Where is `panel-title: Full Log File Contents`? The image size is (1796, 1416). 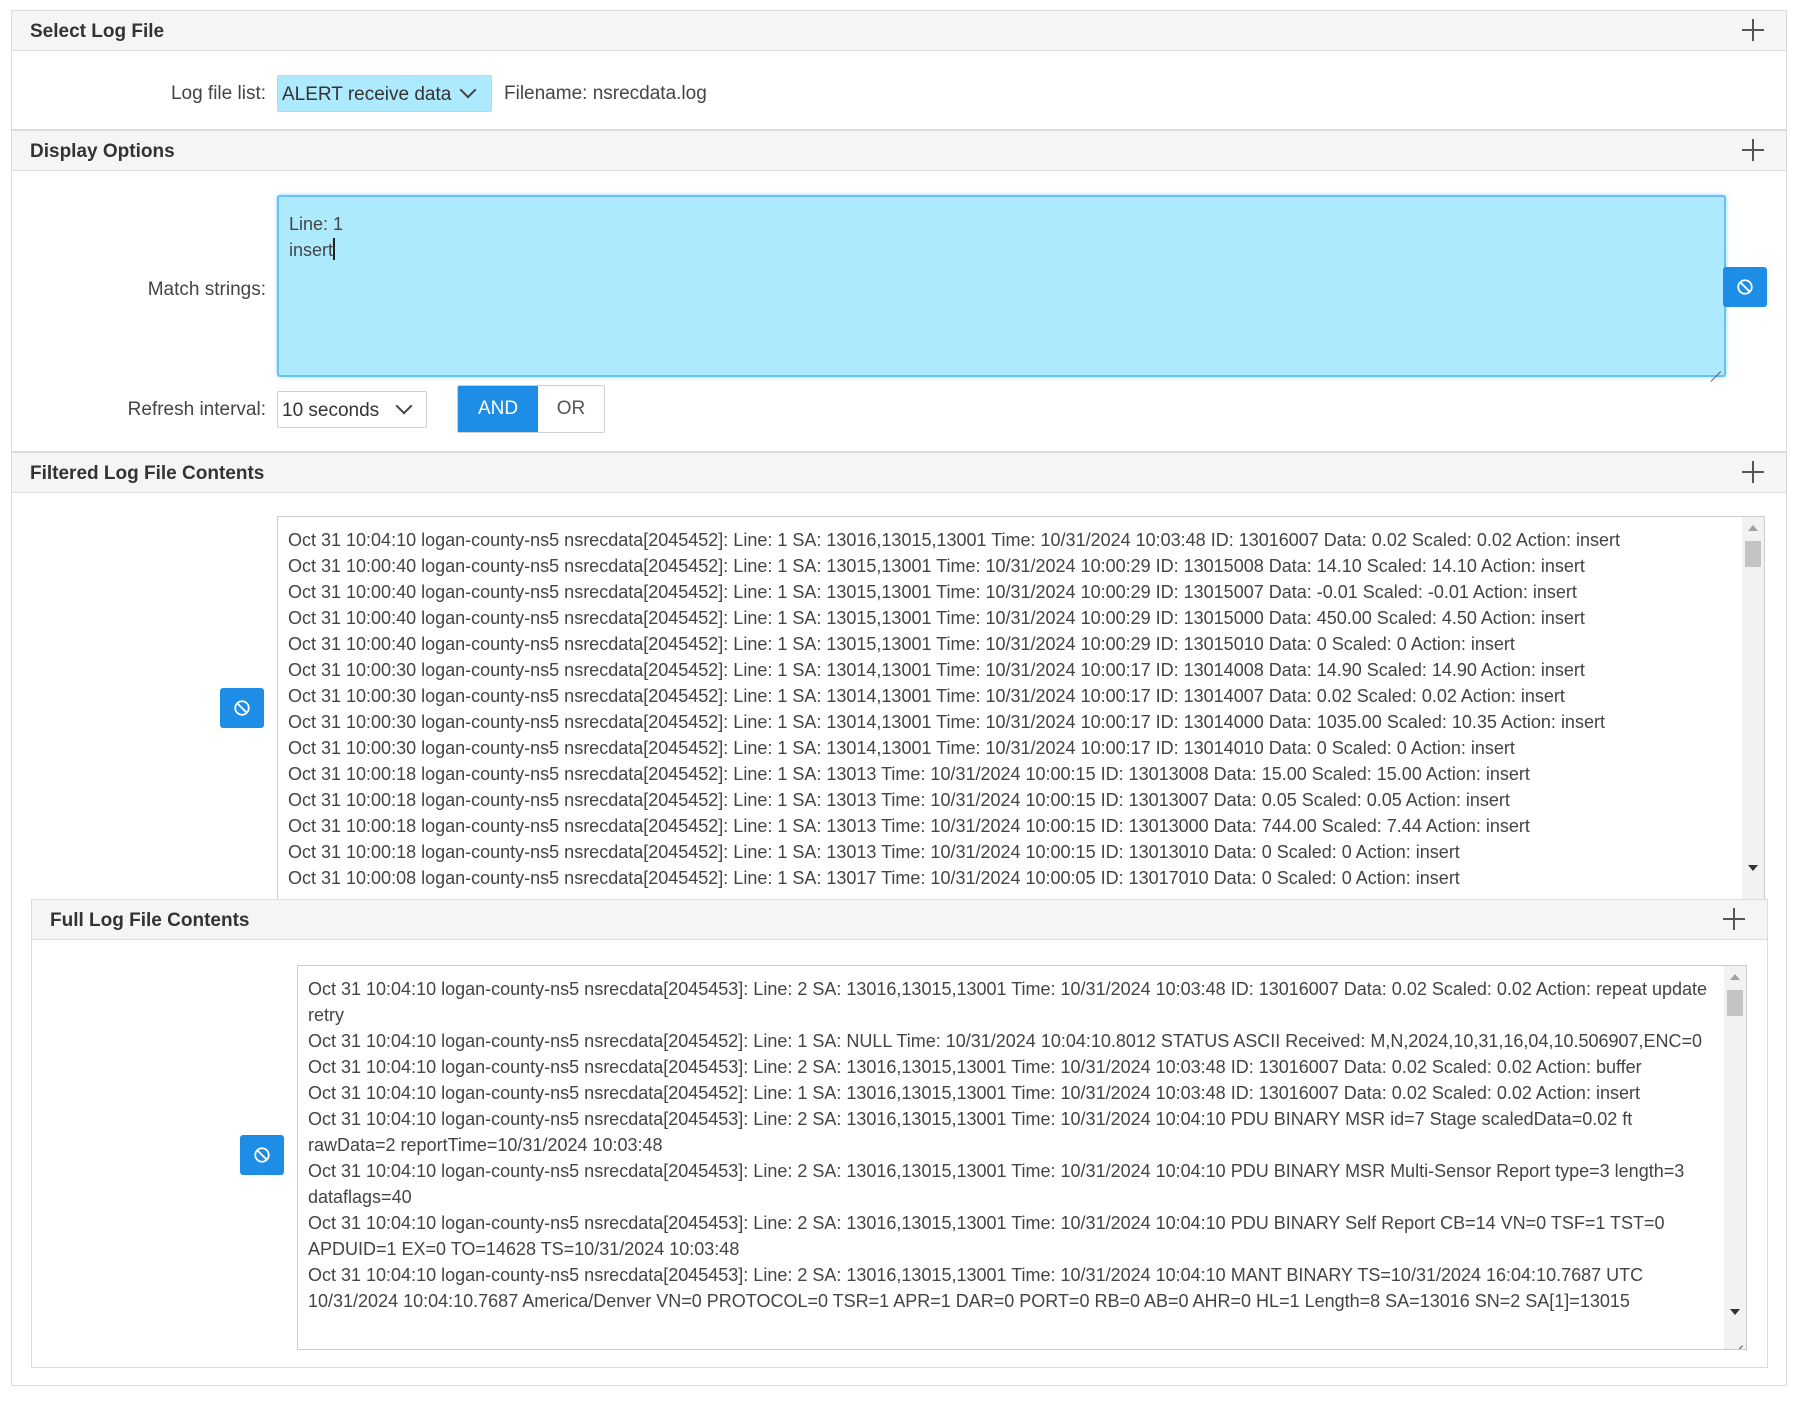
panel-title: Full Log File Contents is located at coordinates (150, 920).